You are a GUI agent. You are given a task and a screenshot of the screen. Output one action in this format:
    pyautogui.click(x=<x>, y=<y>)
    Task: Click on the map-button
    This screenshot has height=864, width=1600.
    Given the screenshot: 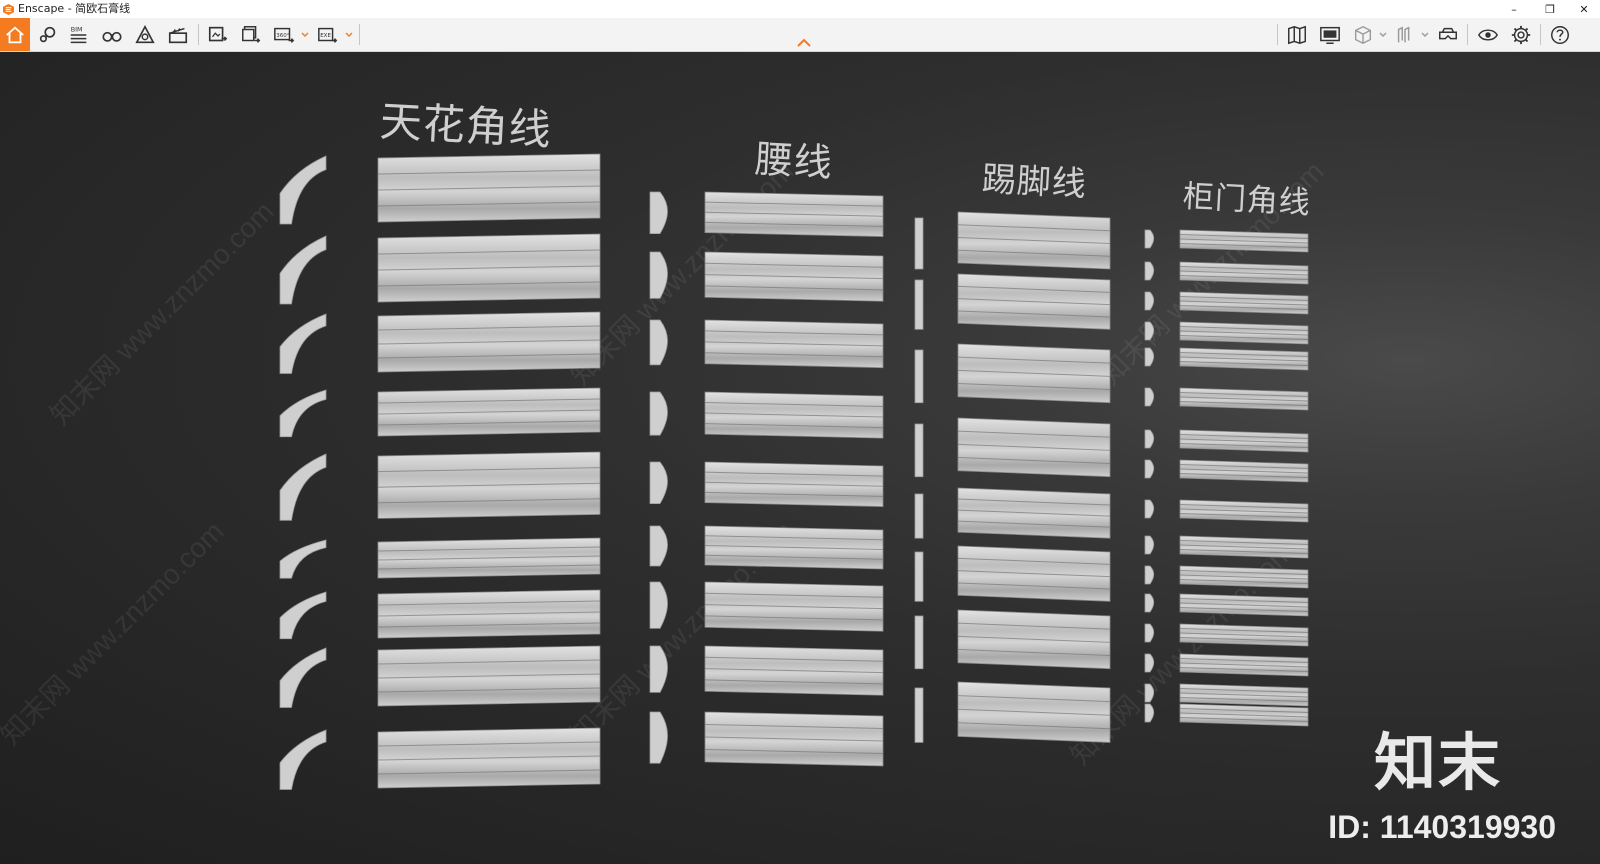 What is the action you would take?
    pyautogui.click(x=1297, y=34)
    